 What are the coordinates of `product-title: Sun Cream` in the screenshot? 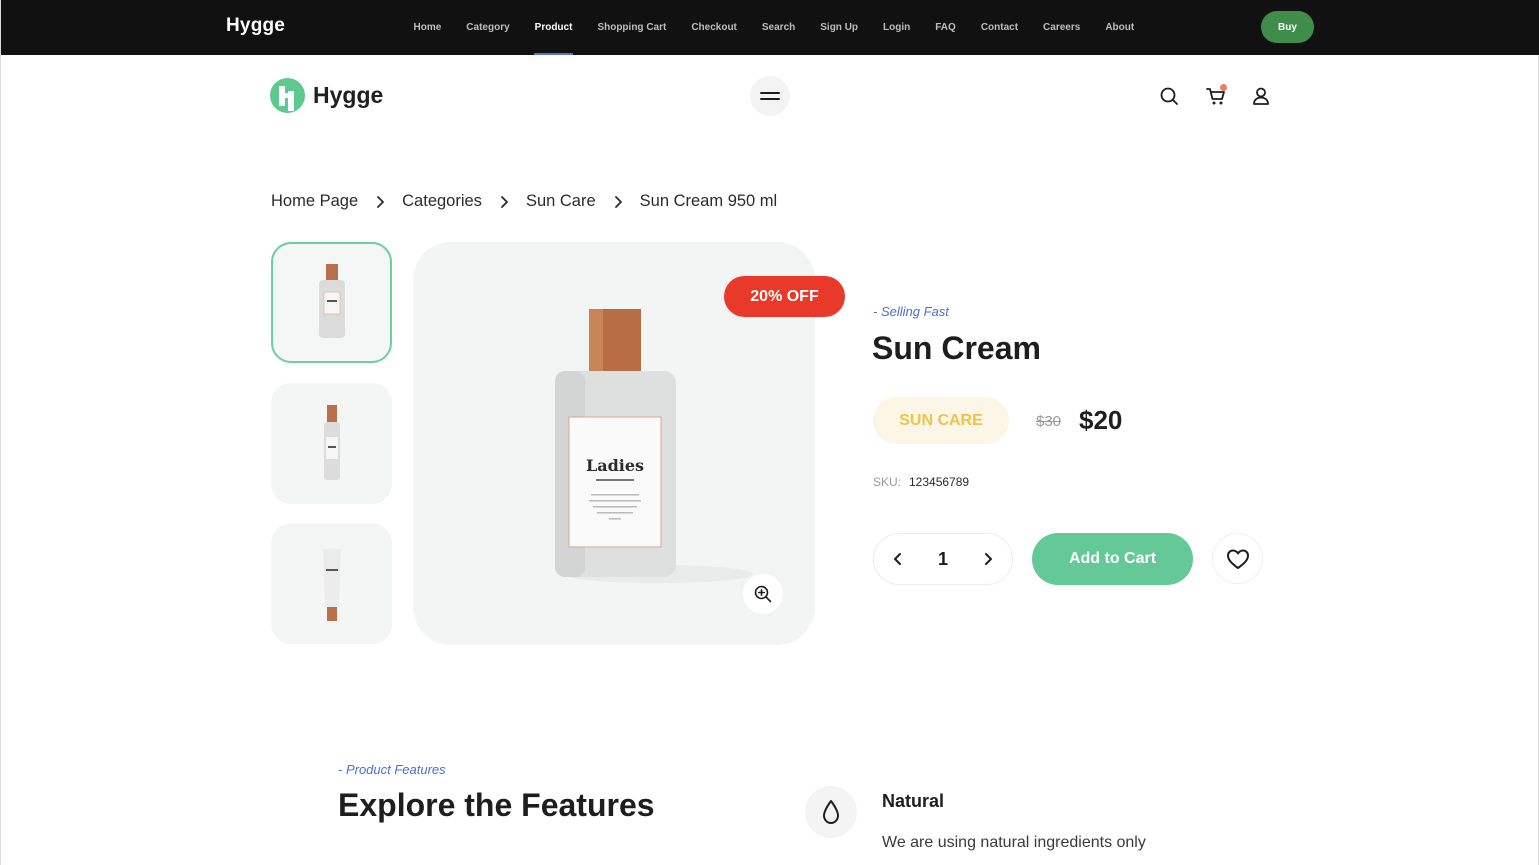 It's located at (956, 348).